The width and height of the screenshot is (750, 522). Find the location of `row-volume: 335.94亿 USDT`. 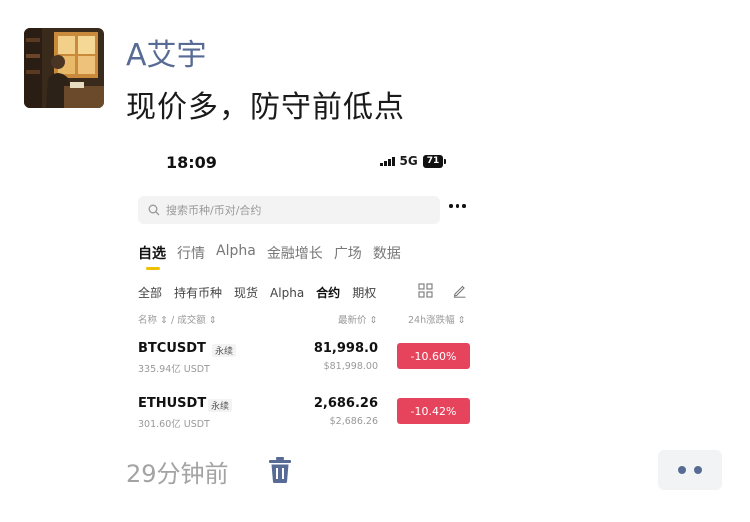

row-volume: 335.94亿 USDT is located at coordinates (174, 369).